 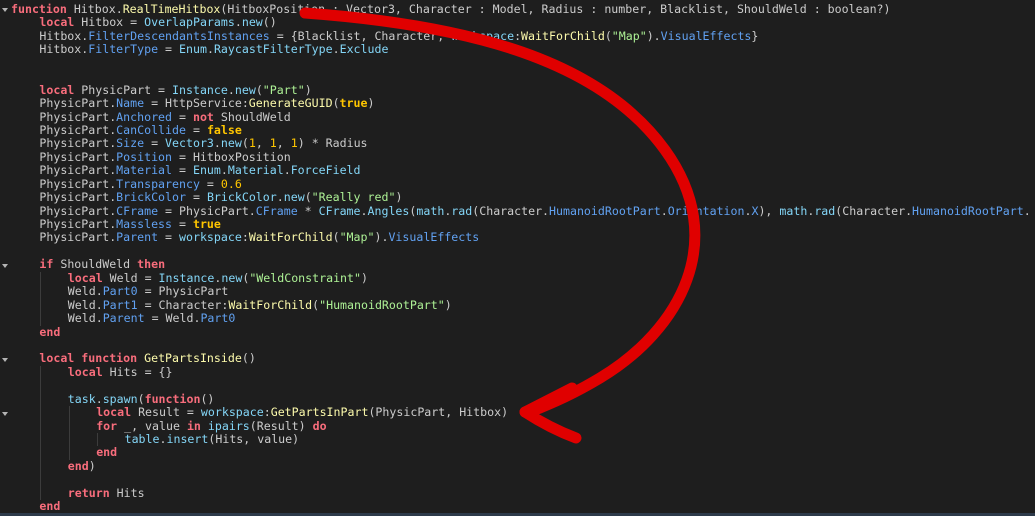 I want to click on code-token: }, so click(x=755, y=35).